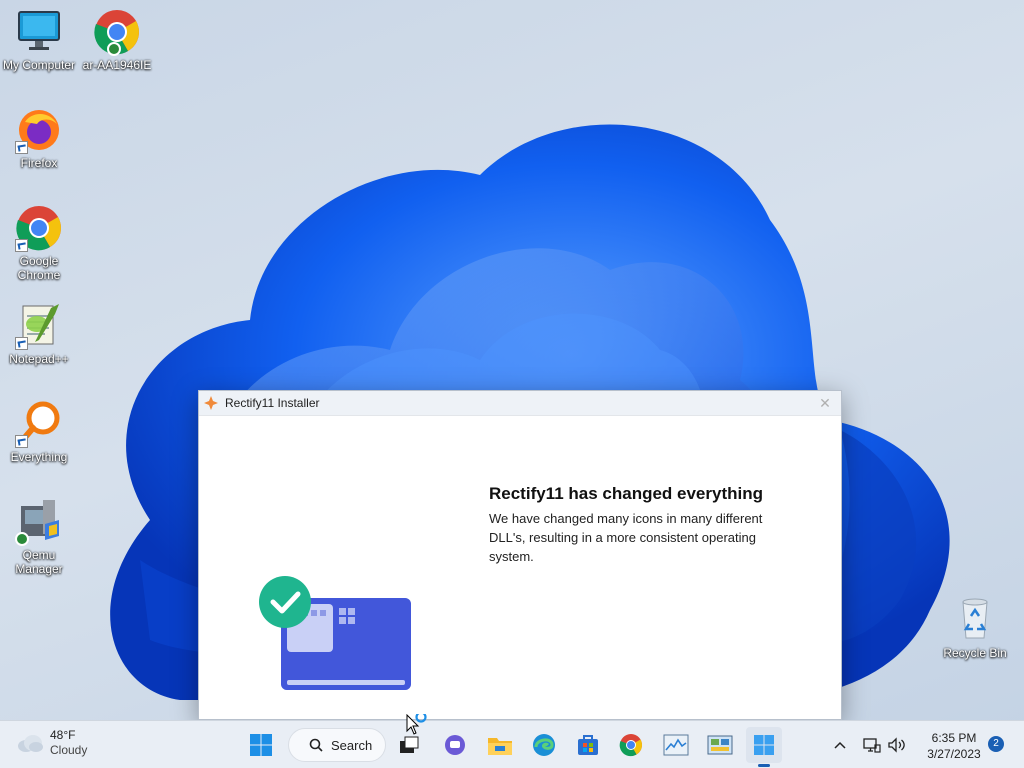 The height and width of the screenshot is (768, 1024). What do you see at coordinates (626, 493) in the screenshot?
I see `page-heading: Rectify11 has changed everything` at bounding box center [626, 493].